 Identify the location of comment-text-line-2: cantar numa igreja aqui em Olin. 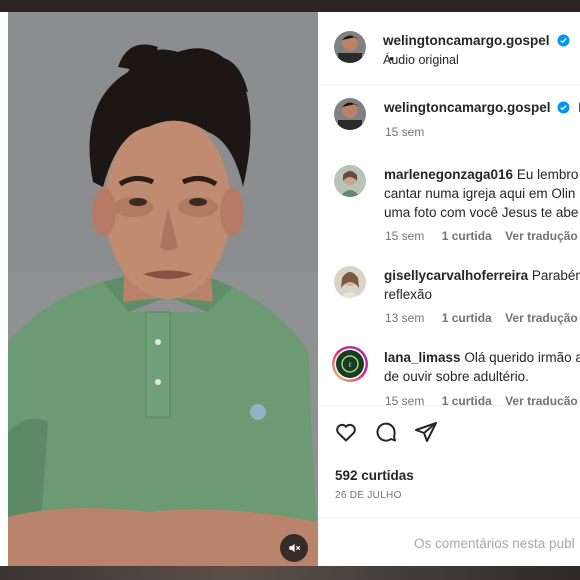
(480, 193).